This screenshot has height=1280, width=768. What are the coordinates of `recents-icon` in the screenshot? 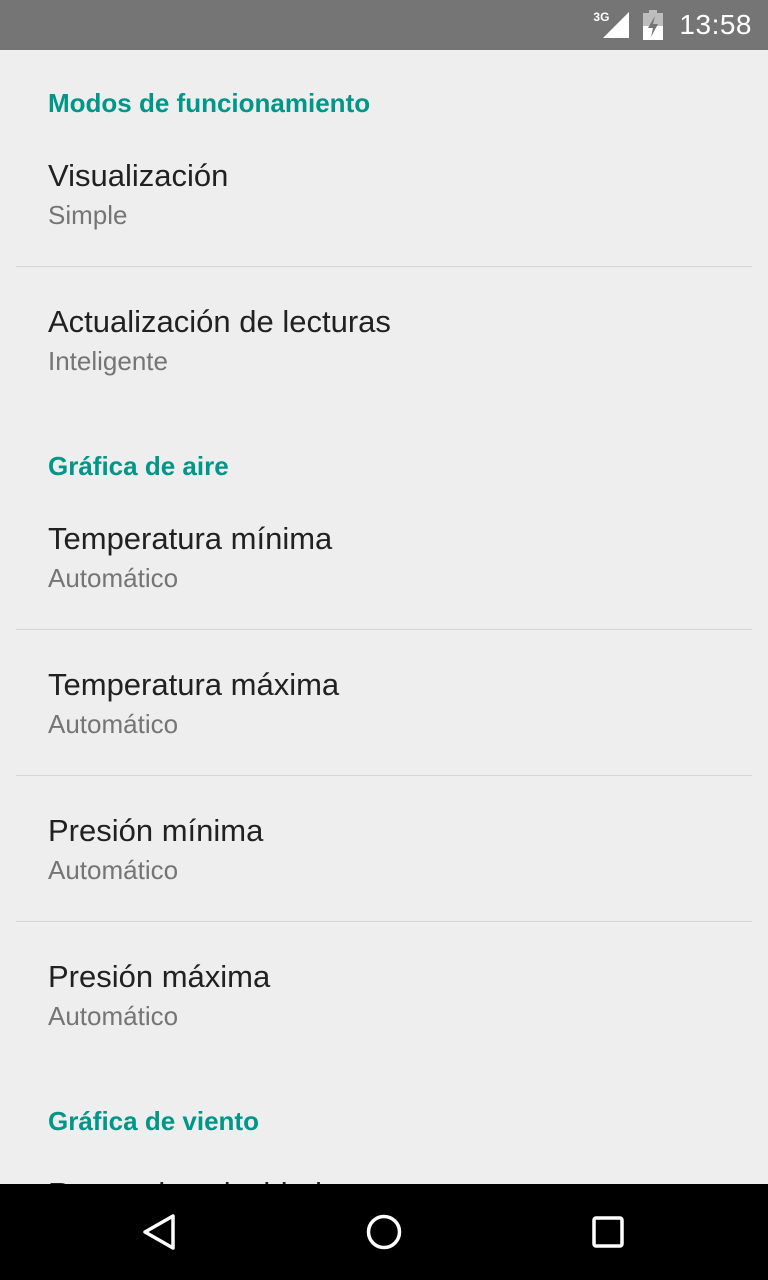 It's located at (608, 1232).